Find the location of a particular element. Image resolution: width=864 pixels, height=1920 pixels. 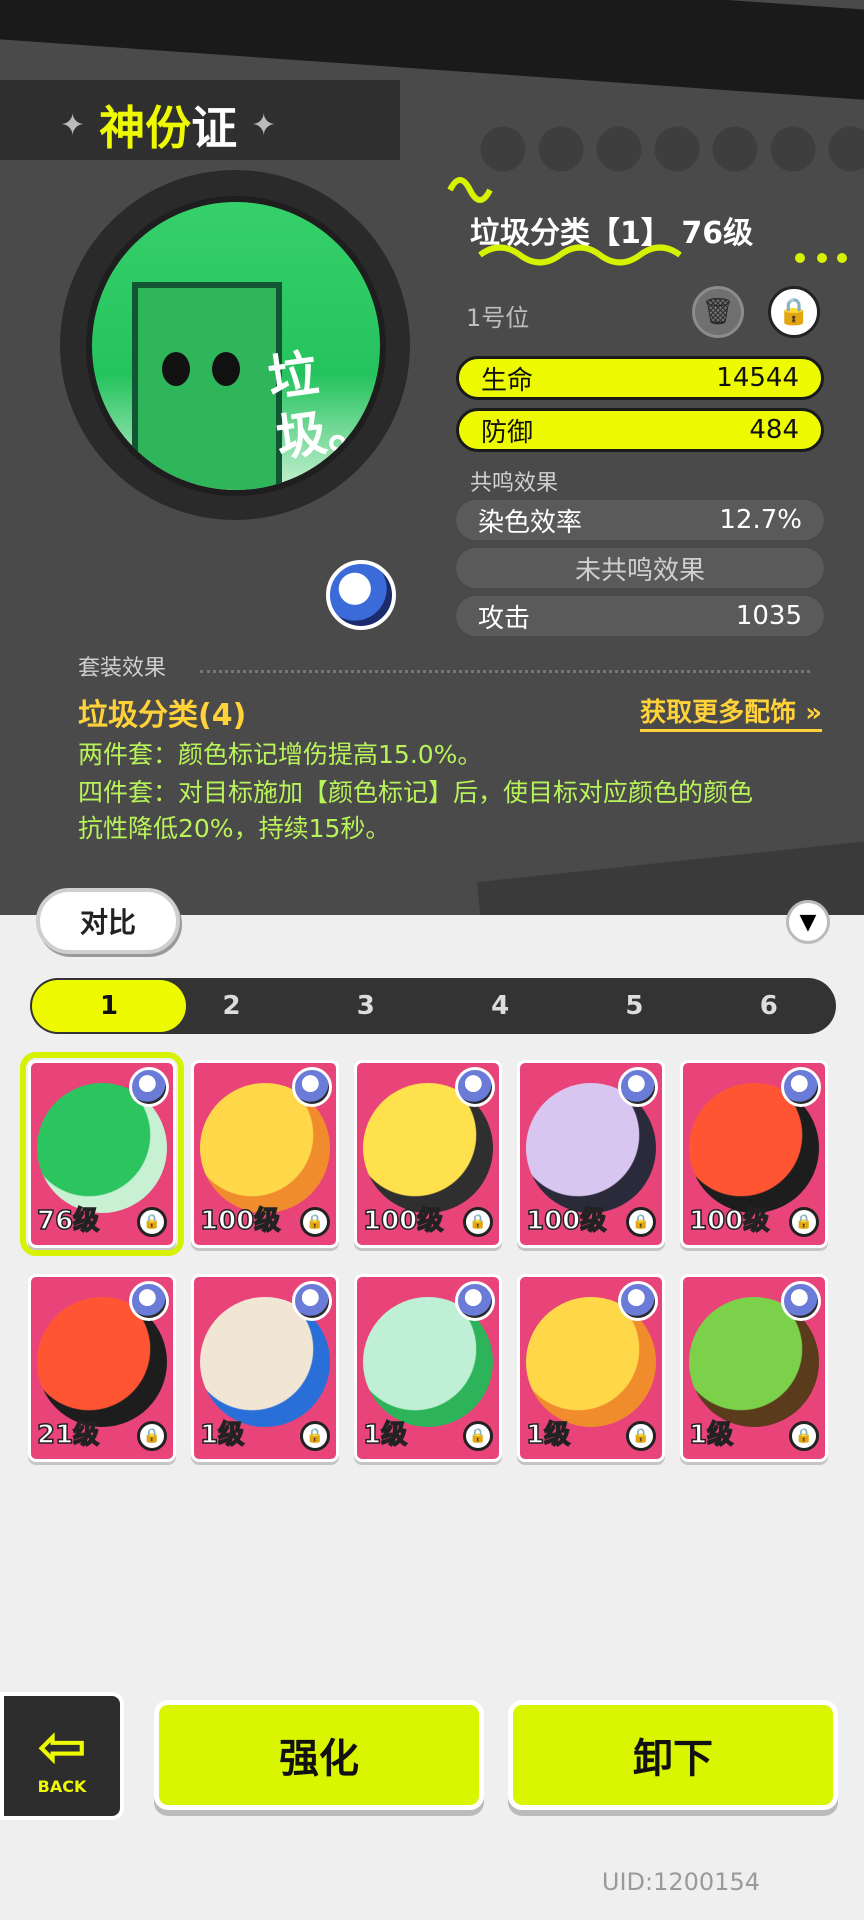

divider is located at coordinates (505, 671).